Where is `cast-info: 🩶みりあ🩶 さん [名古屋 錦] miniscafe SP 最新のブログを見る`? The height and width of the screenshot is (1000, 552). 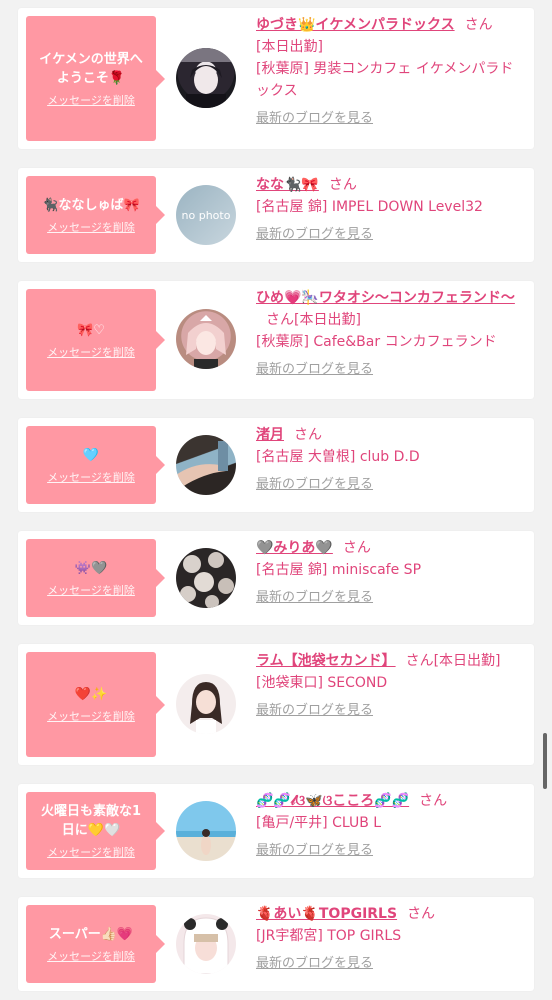
cast-info: 🩶みりあ🩶 さん [名古屋 錦] miniscafe SP 最新のブログを見る is located at coordinates (391, 573).